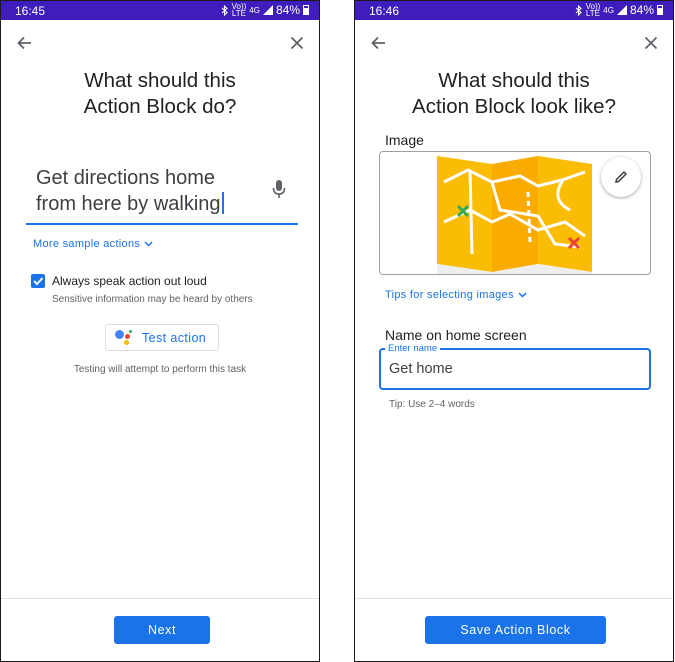 The width and height of the screenshot is (675, 662). I want to click on save-action-block-button: Save Action Block, so click(515, 630).